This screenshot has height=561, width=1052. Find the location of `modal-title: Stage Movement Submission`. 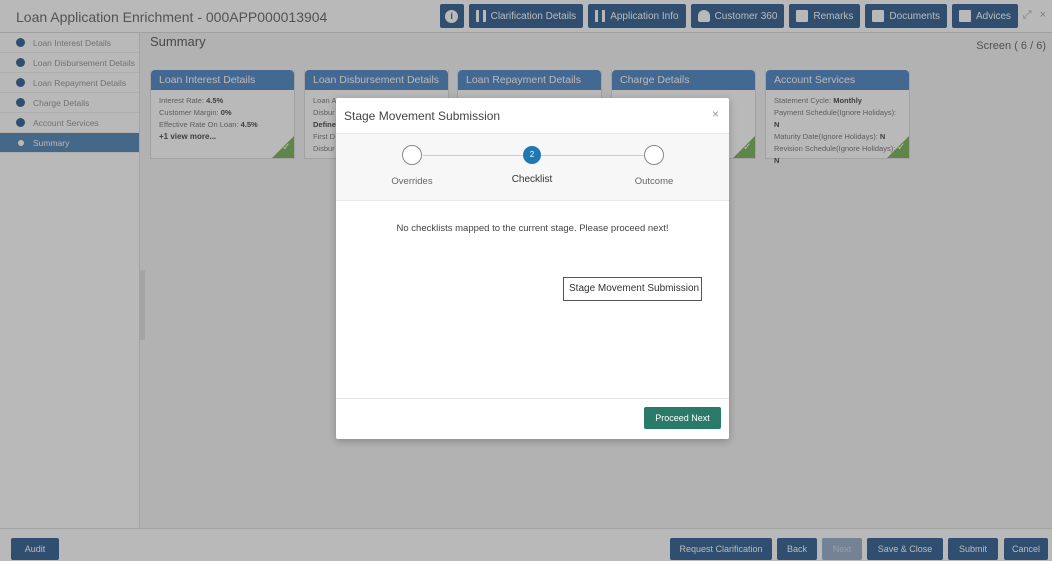

modal-title: Stage Movement Submission is located at coordinates (422, 116).